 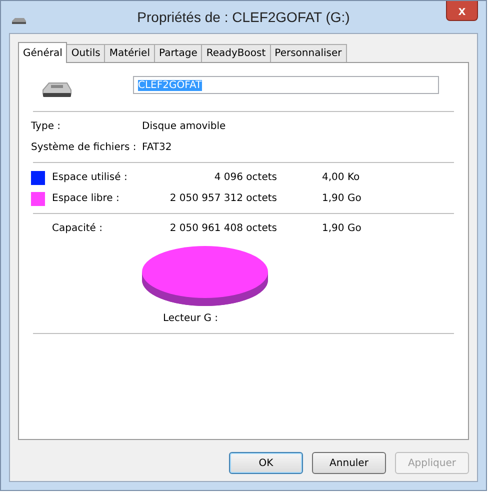 What do you see at coordinates (266, 463) in the screenshot?
I see `dialog-button: OK` at bounding box center [266, 463].